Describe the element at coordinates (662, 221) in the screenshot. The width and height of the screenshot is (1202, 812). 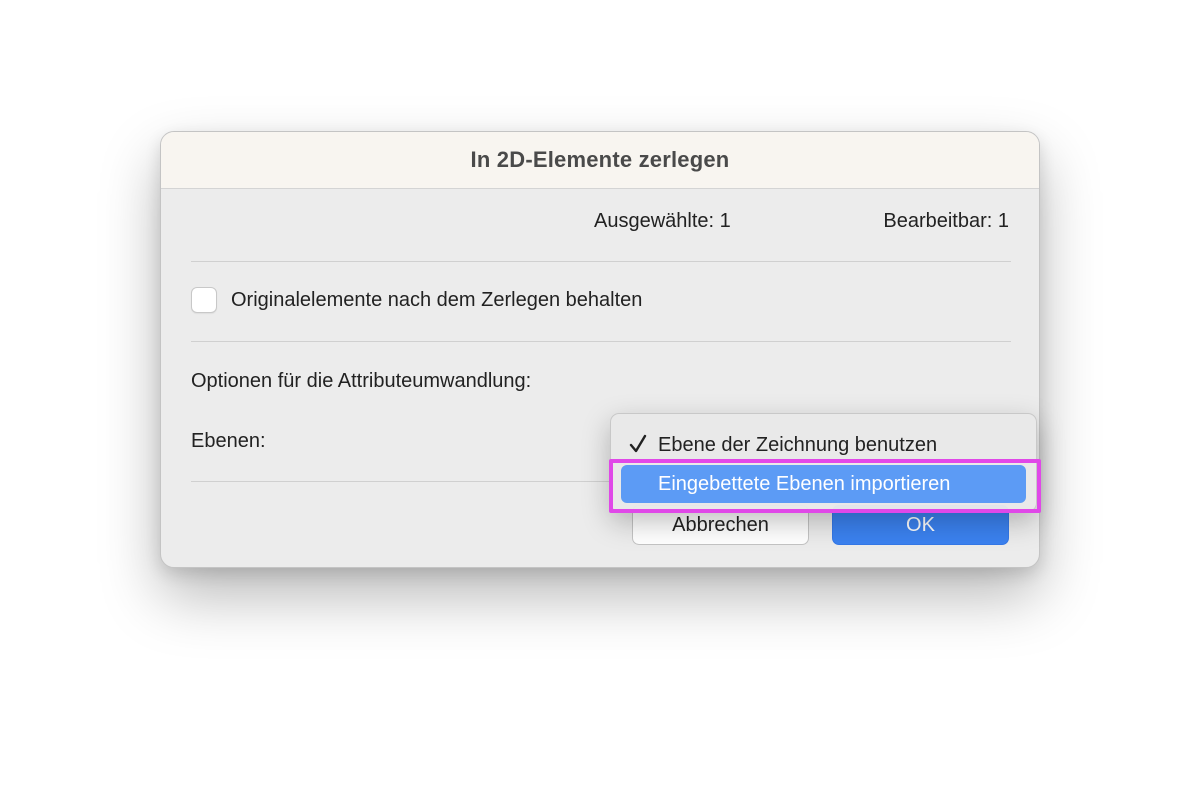
I see `selected-count: Ausgewählte: 1` at that location.